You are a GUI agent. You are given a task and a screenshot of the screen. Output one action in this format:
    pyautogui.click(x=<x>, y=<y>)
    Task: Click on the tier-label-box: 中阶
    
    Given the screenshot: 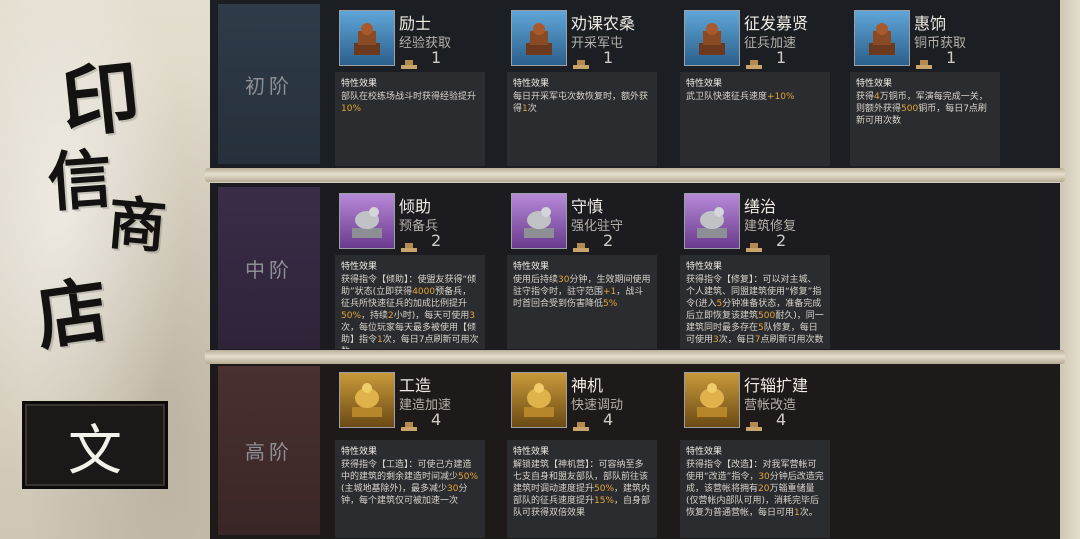 What is the action you would take?
    pyautogui.click(x=269, y=268)
    